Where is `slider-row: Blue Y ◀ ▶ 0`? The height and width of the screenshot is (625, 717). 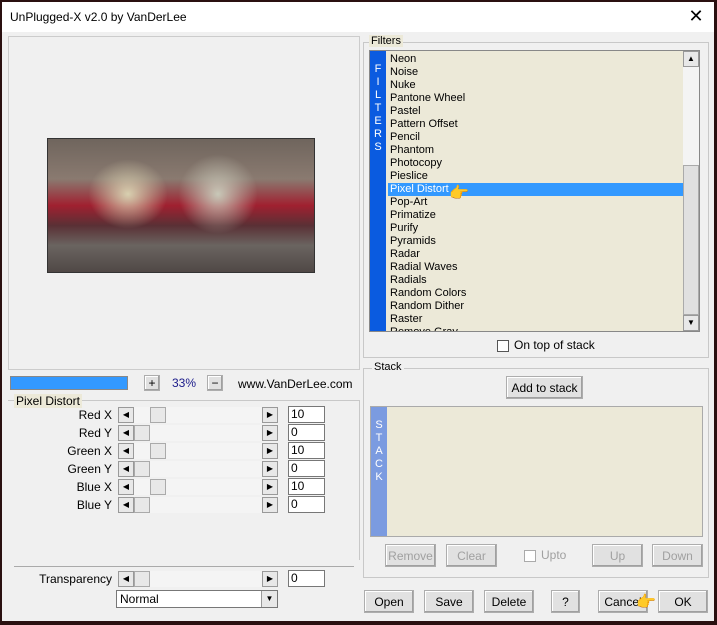
slider-row: Blue Y ◀ ▶ 0 is located at coordinates (182, 505).